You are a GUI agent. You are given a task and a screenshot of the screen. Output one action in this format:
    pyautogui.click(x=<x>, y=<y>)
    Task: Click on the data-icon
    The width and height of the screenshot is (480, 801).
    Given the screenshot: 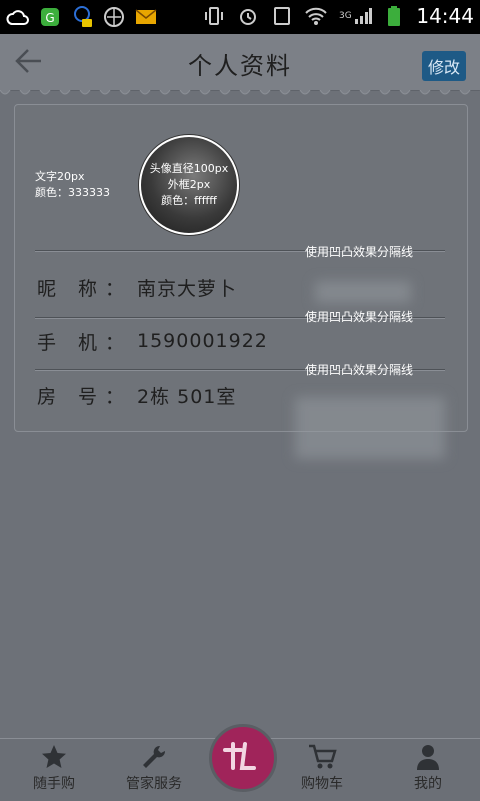 What is the action you would take?
    pyautogui.click(x=282, y=16)
    